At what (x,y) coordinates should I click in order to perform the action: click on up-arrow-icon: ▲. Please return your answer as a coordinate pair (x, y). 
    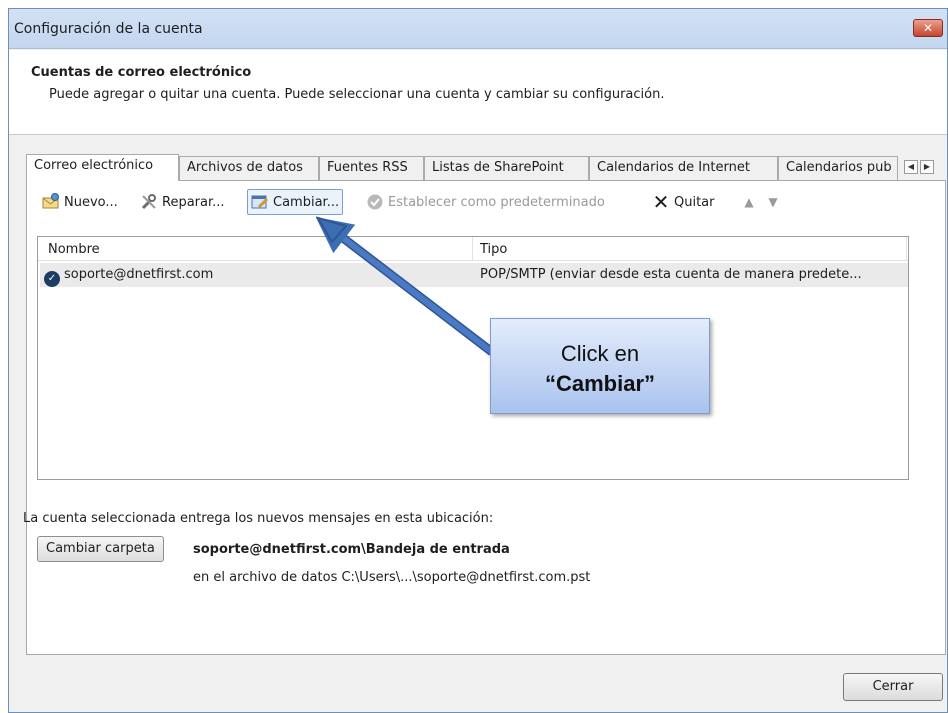
    Looking at the image, I should click on (749, 202).